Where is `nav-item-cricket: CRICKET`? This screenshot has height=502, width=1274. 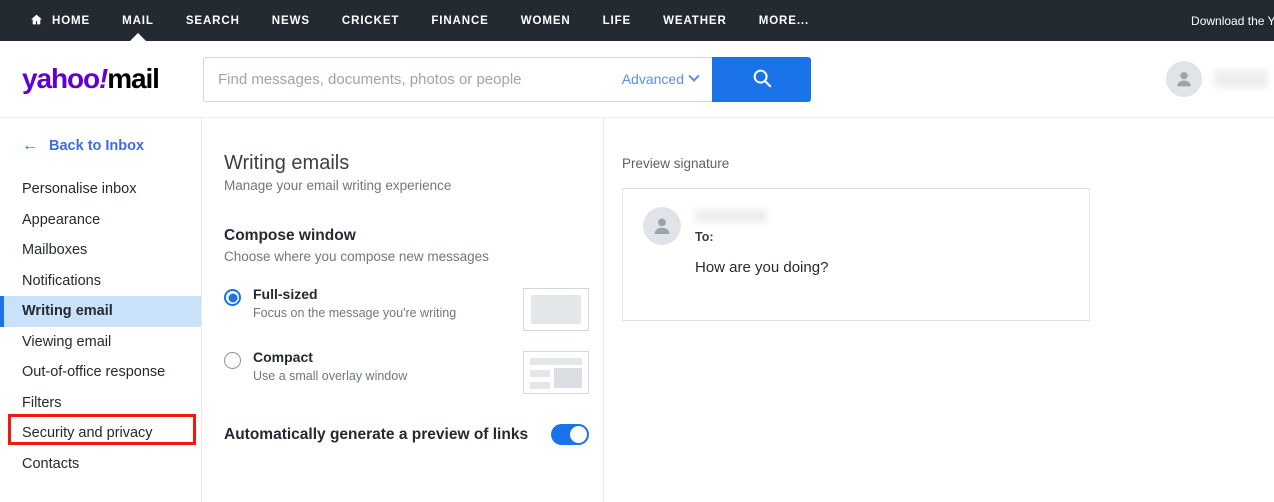 nav-item-cricket: CRICKET is located at coordinates (370, 20).